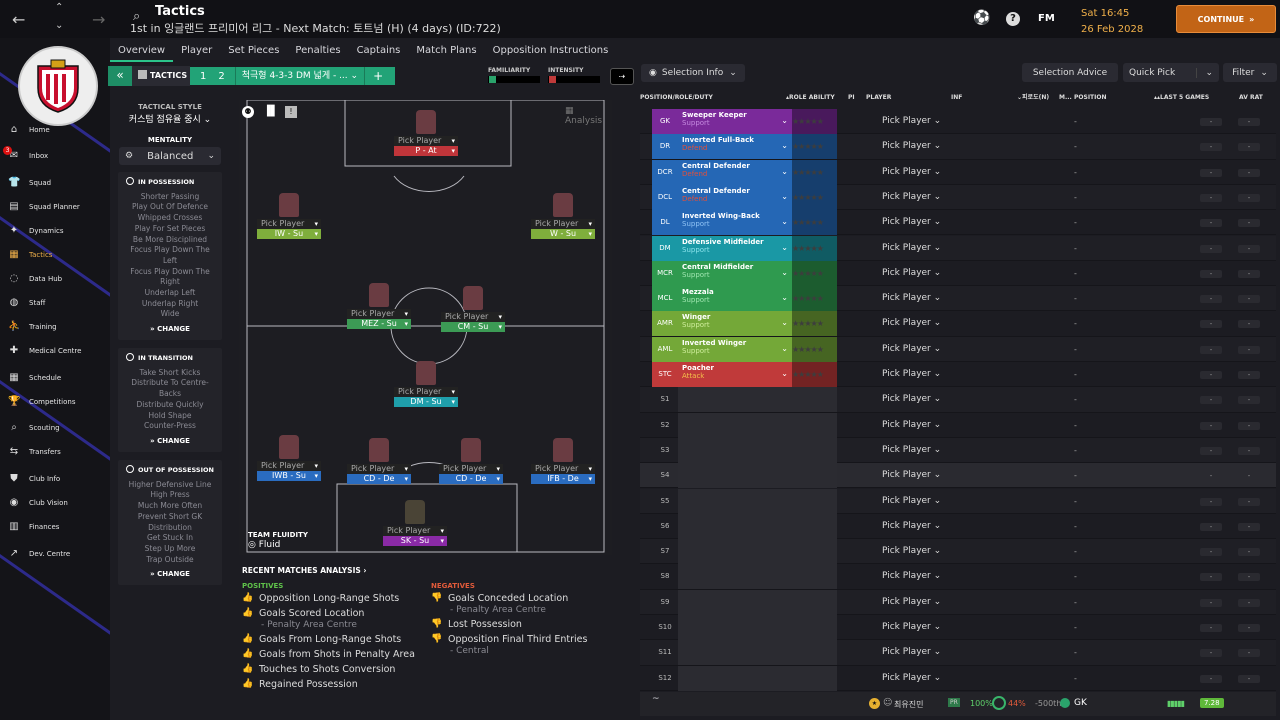  What do you see at coordinates (1033, 98) in the screenshot?
I see `col-fatigue: ⌄피로도(N)` at bounding box center [1033, 98].